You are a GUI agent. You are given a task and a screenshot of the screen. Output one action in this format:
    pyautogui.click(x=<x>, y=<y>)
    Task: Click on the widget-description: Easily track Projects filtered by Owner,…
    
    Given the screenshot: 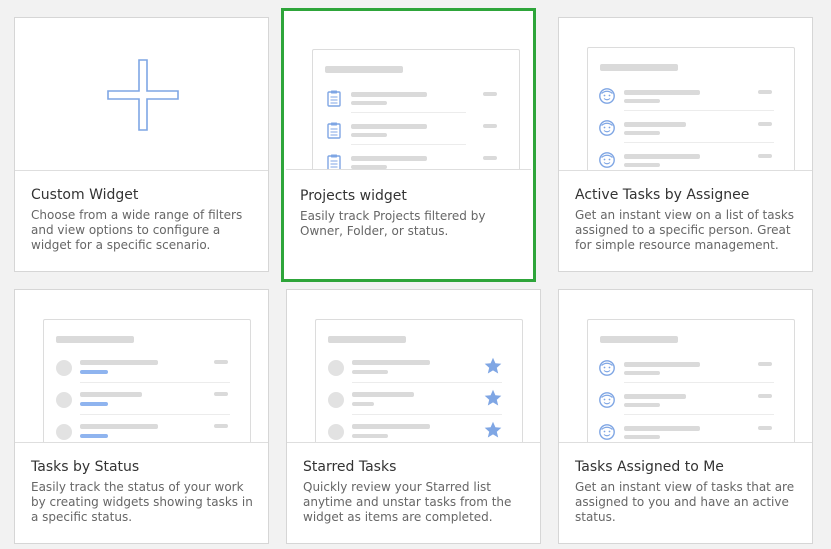 What is the action you would take?
    pyautogui.click(x=393, y=223)
    